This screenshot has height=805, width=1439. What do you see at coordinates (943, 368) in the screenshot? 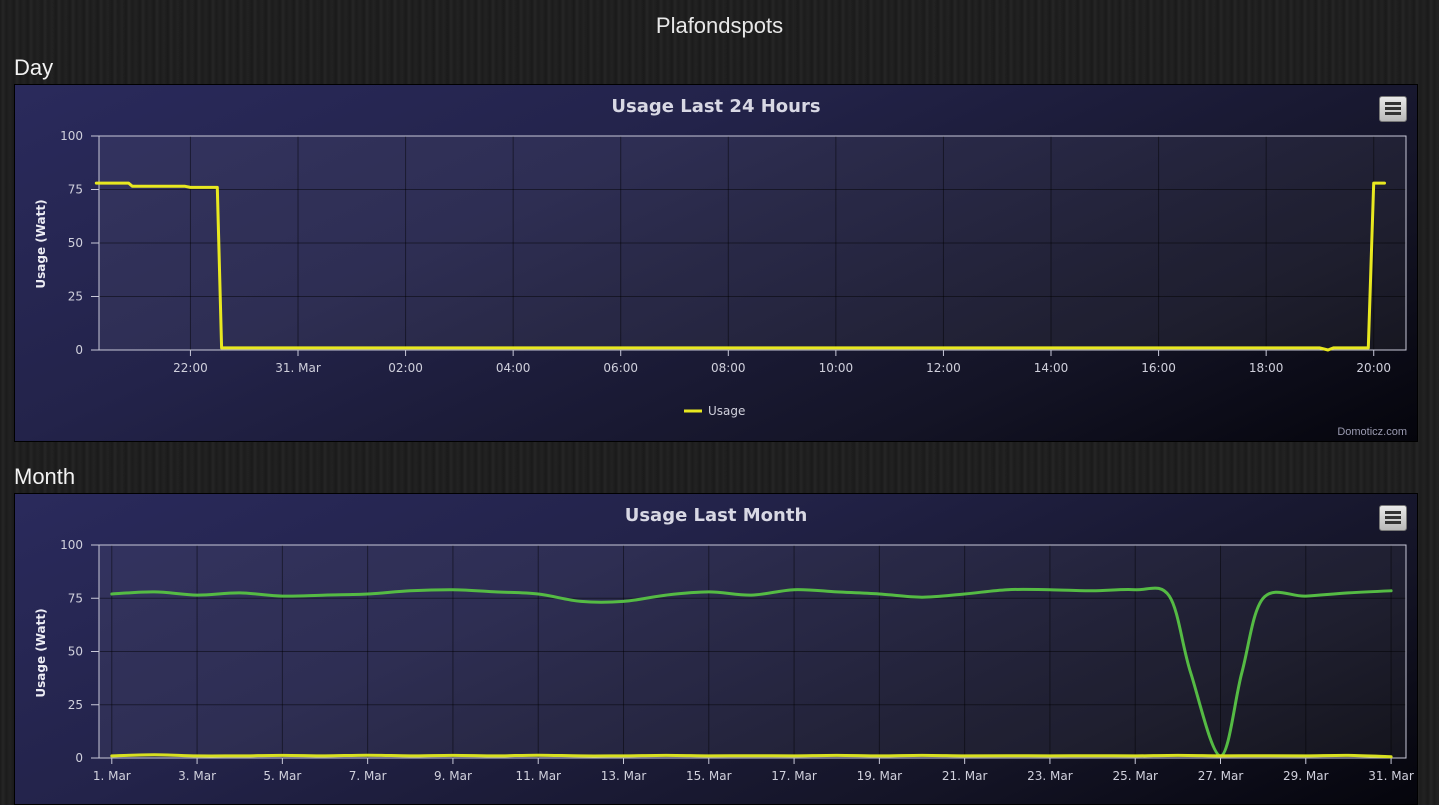
I see `x-tick-label: 12:00` at bounding box center [943, 368].